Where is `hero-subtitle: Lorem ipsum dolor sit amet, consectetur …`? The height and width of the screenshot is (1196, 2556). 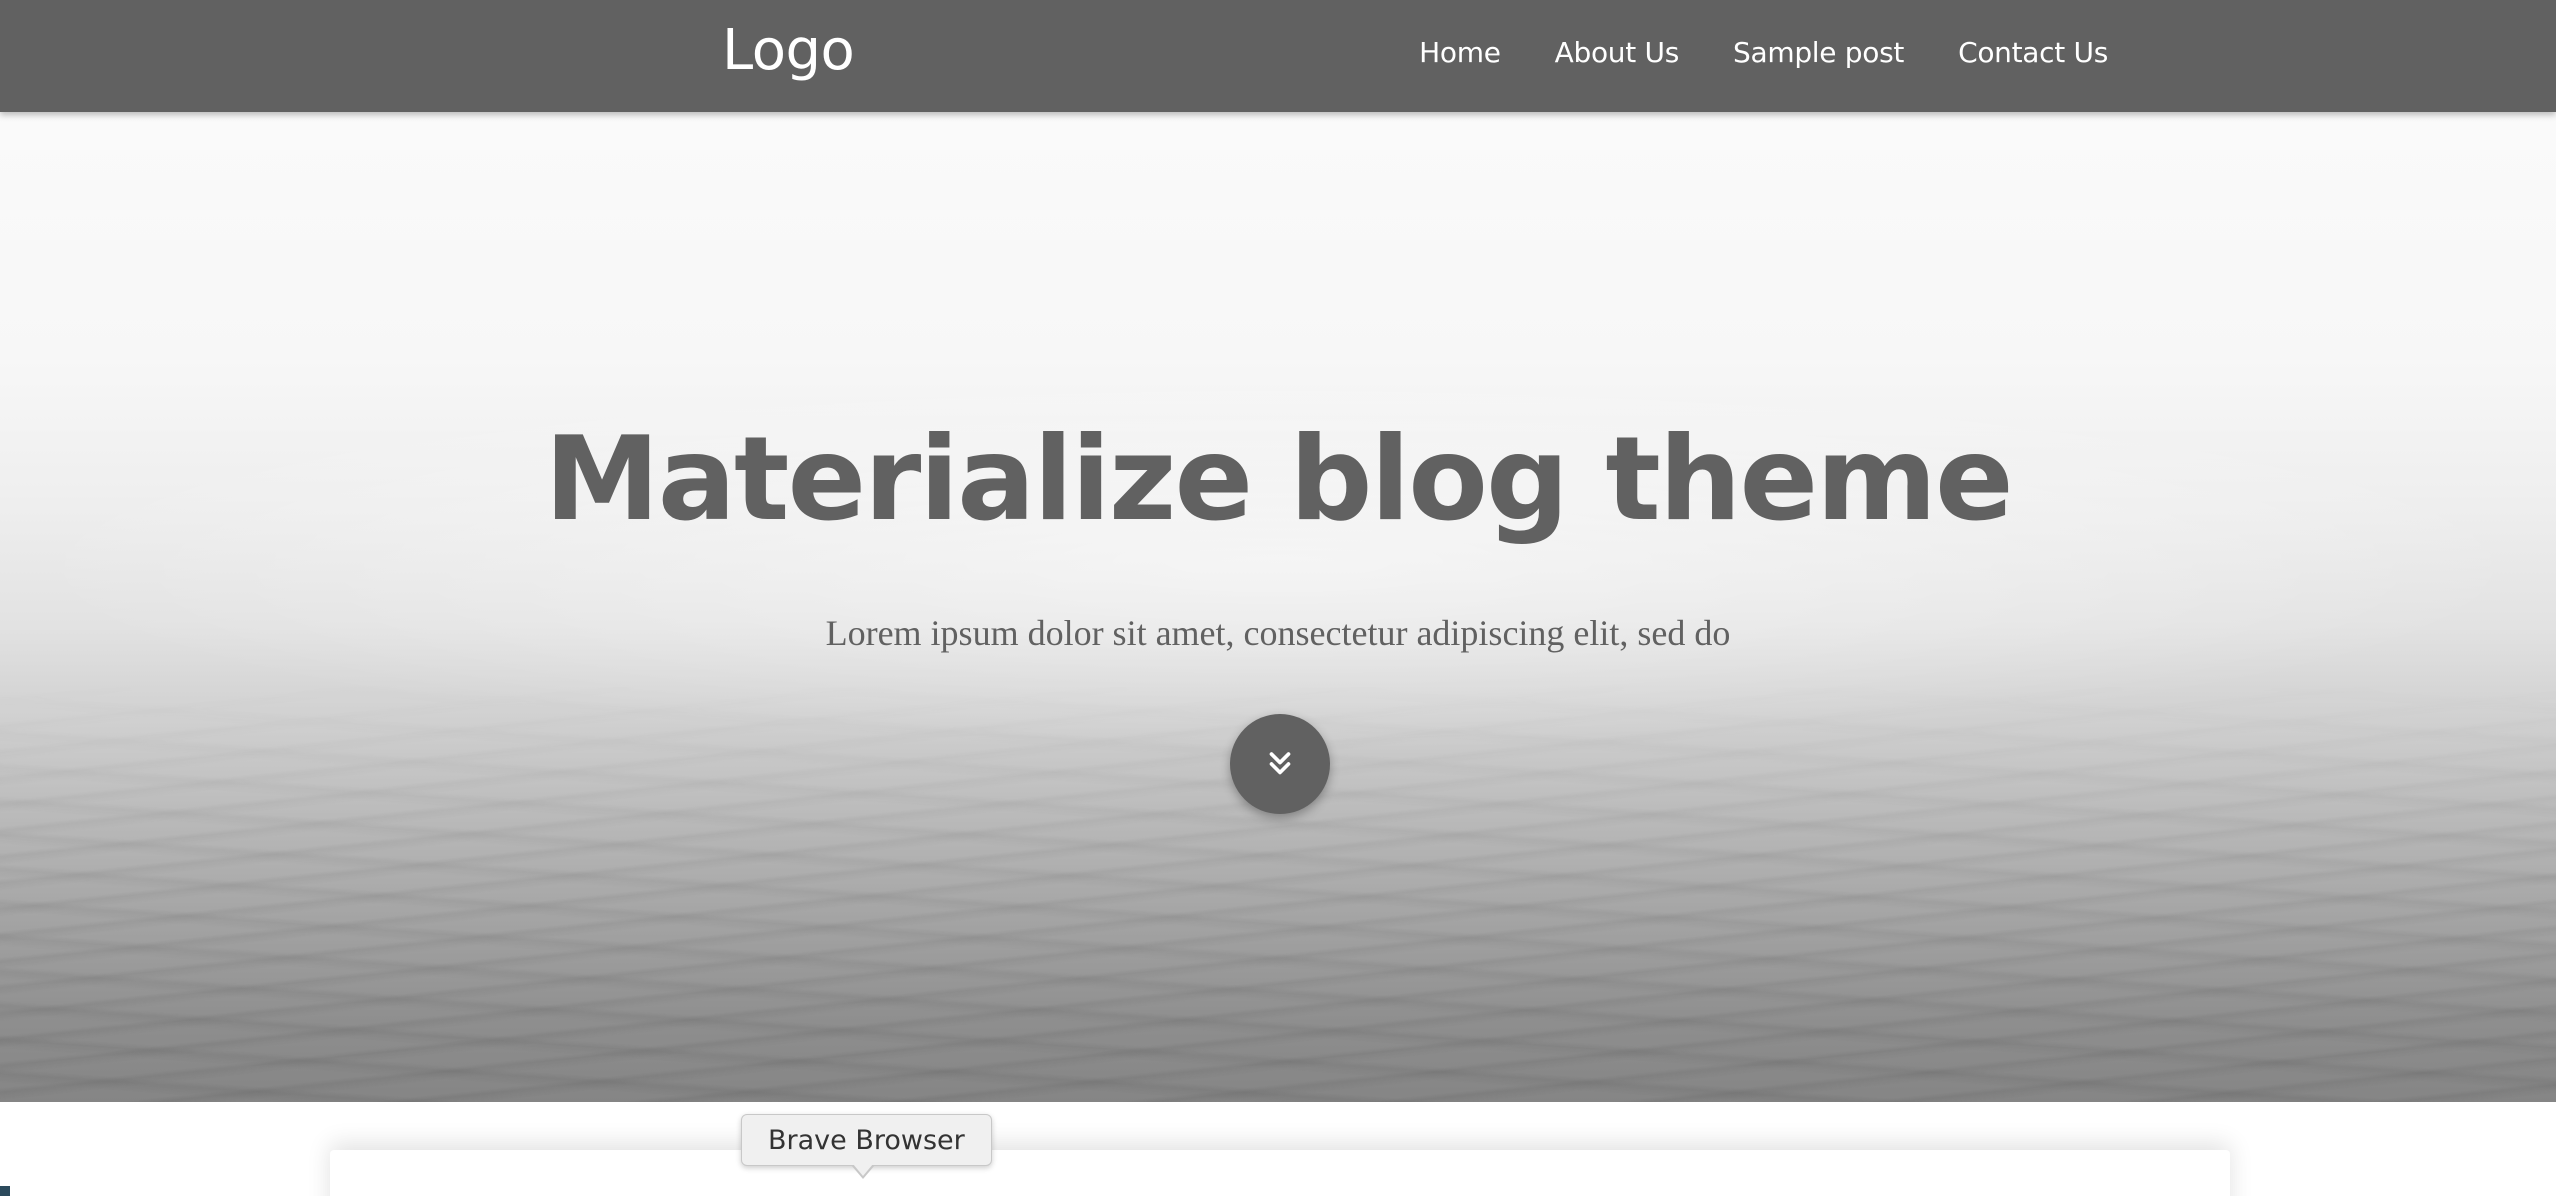 hero-subtitle: Lorem ipsum dolor sit amet, consectetur … is located at coordinates (1278, 633).